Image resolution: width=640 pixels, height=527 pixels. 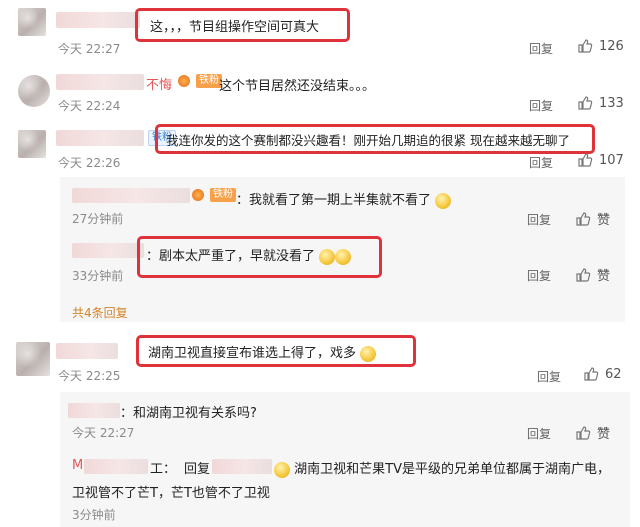 I want to click on like-button: 126, so click(x=600, y=46).